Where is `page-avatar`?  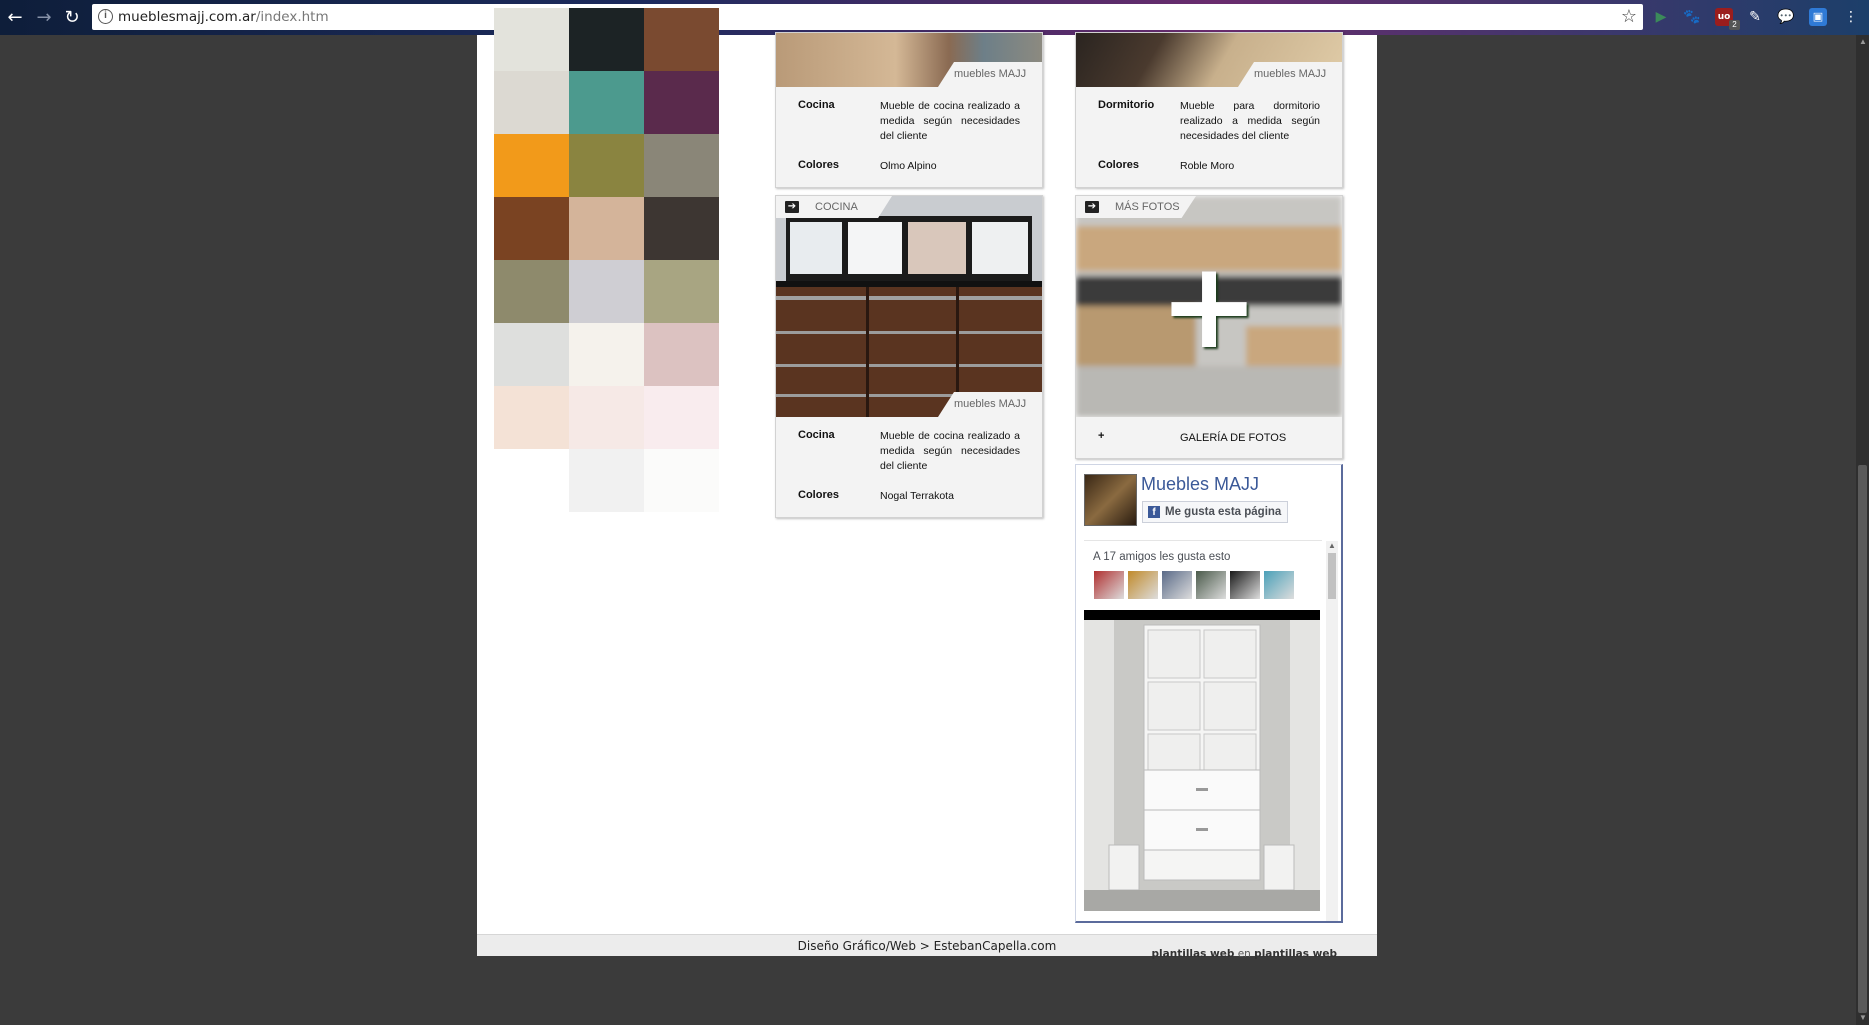
page-avatar is located at coordinates (1110, 500).